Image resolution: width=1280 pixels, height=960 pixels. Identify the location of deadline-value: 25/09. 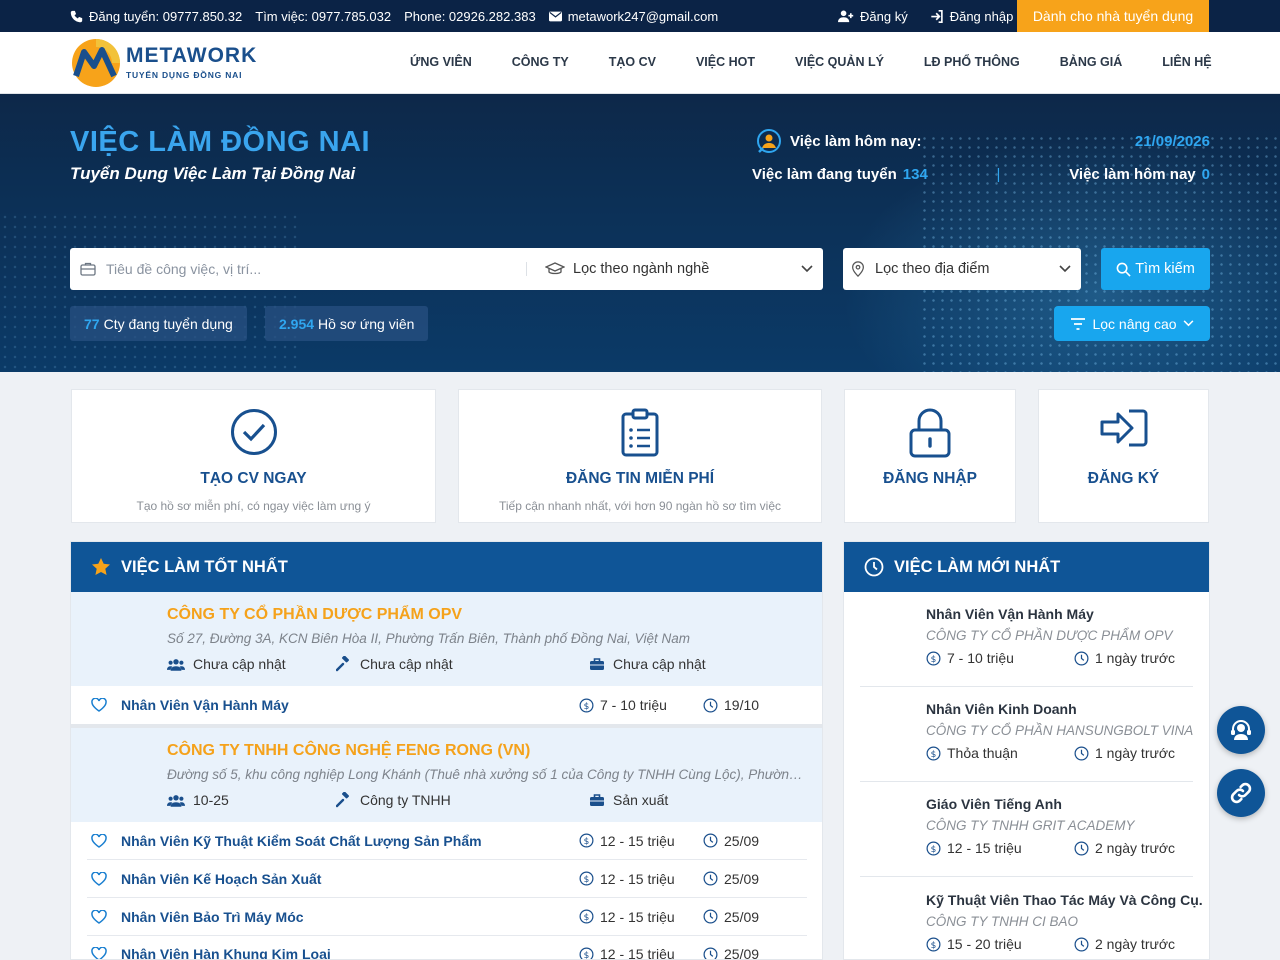
(742, 878).